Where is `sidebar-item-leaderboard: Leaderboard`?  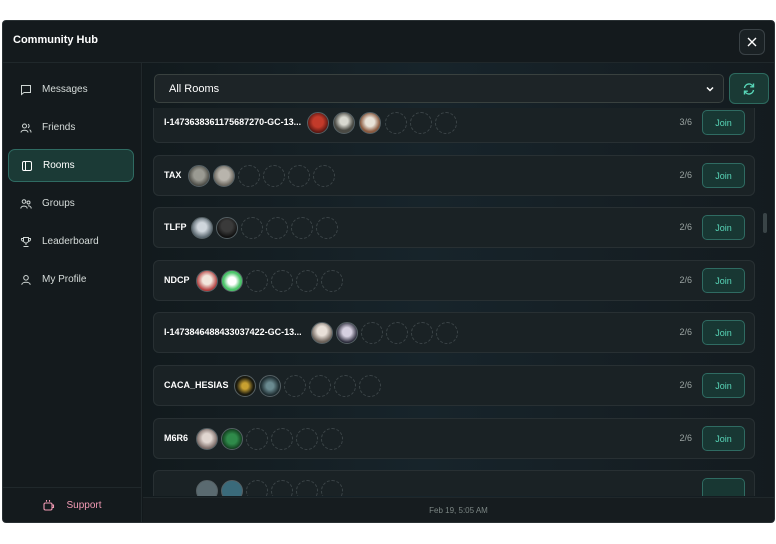
sidebar-item-leaderboard: Leaderboard is located at coordinates (71, 241).